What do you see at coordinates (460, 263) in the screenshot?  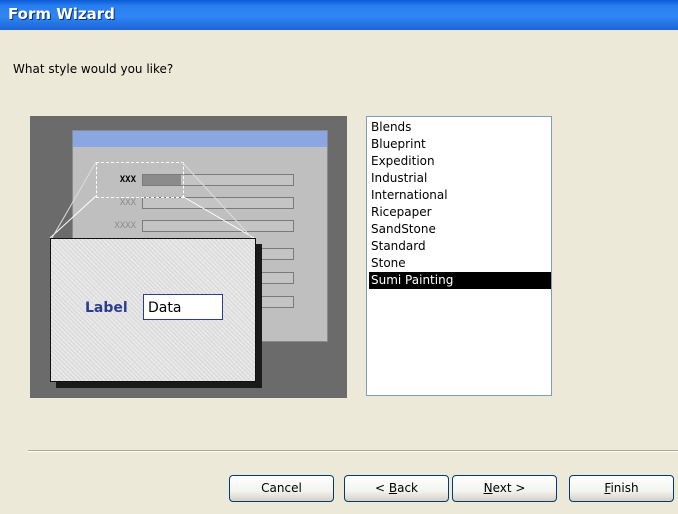 I see `style-item: Stone` at bounding box center [460, 263].